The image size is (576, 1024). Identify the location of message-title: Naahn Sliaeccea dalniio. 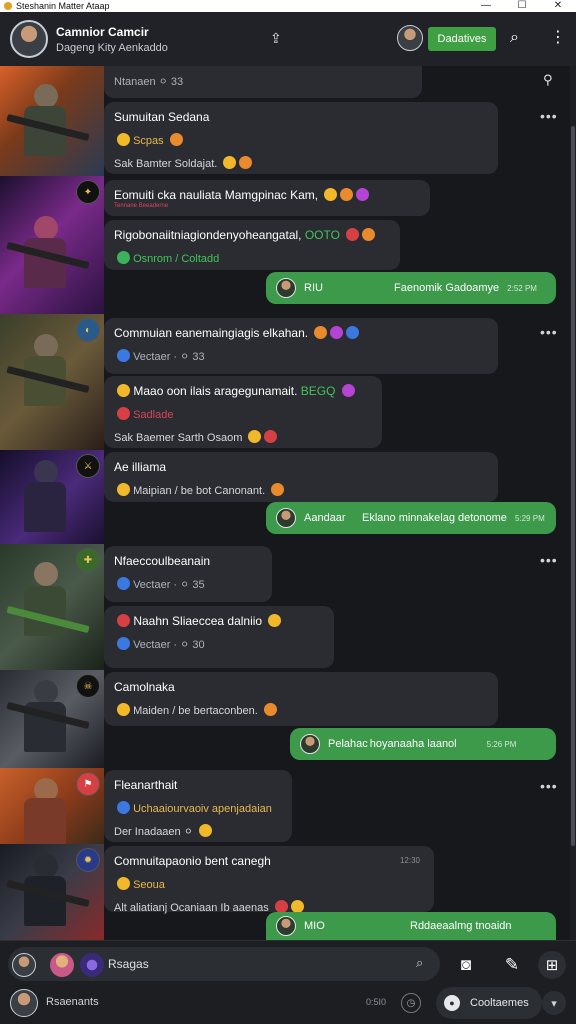
(219, 621).